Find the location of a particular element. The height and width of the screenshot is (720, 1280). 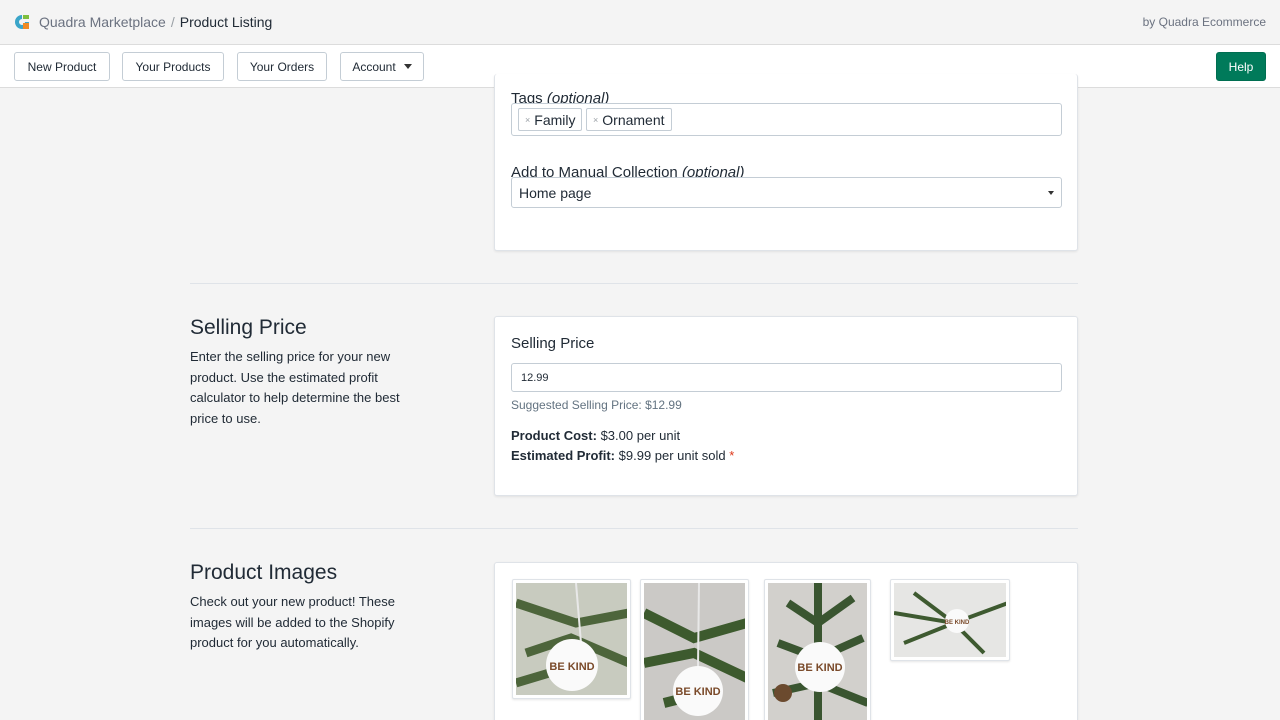

ornament-photo-3-icon: BE KIND is located at coordinates (817, 651).